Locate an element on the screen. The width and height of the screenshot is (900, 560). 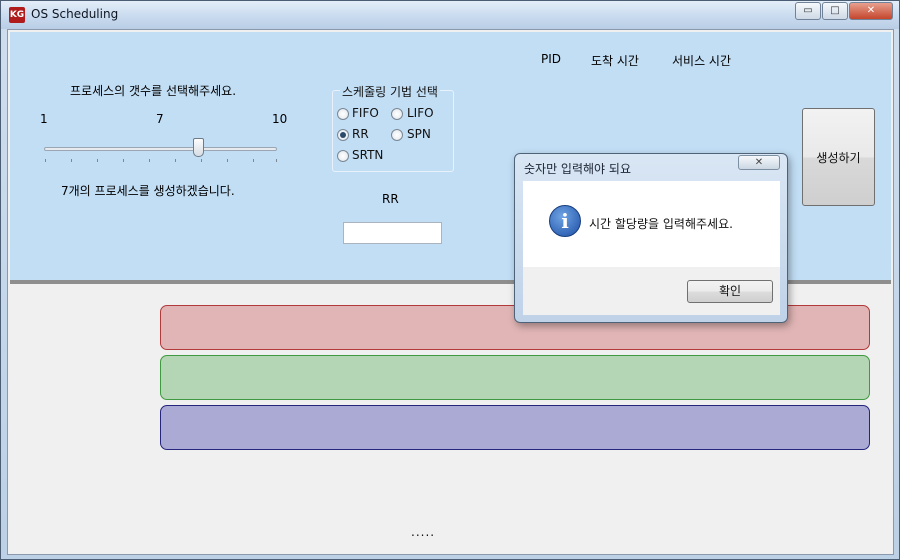
selected-algorithm-label: RR is located at coordinates (390, 199).